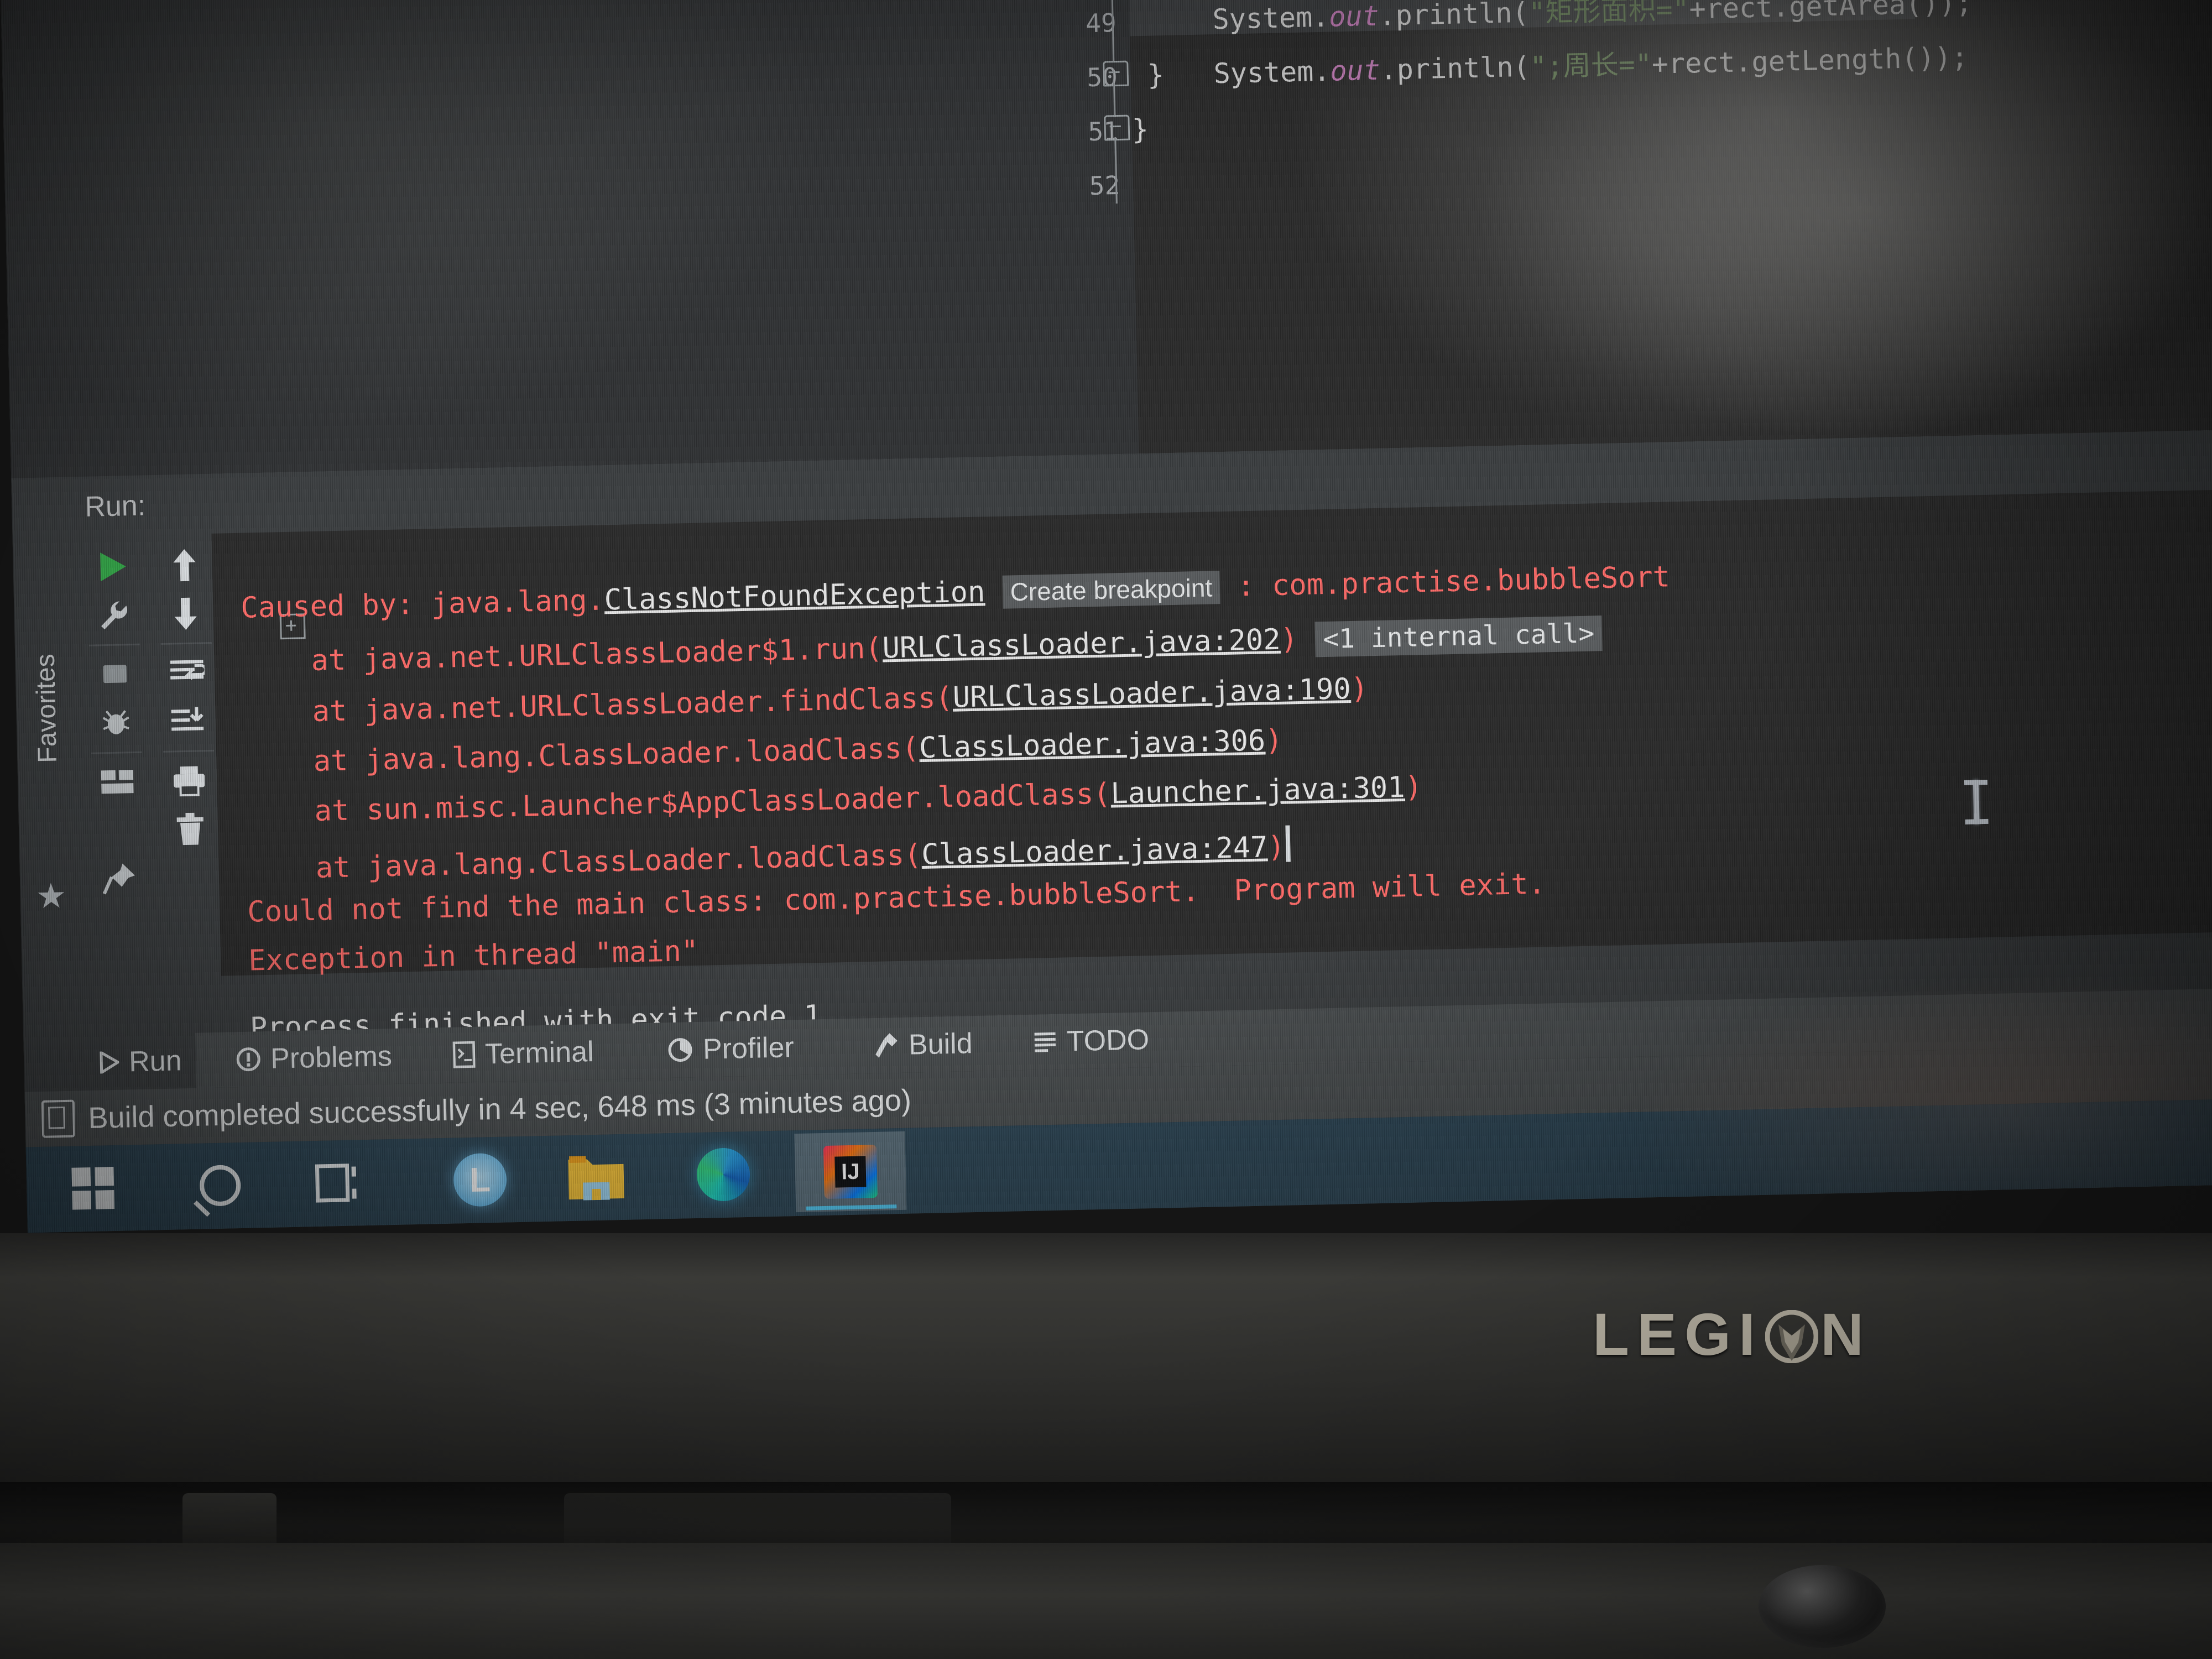 This screenshot has width=2212, height=1659. I want to click on tab-problems-label: Problems, so click(331, 1058).